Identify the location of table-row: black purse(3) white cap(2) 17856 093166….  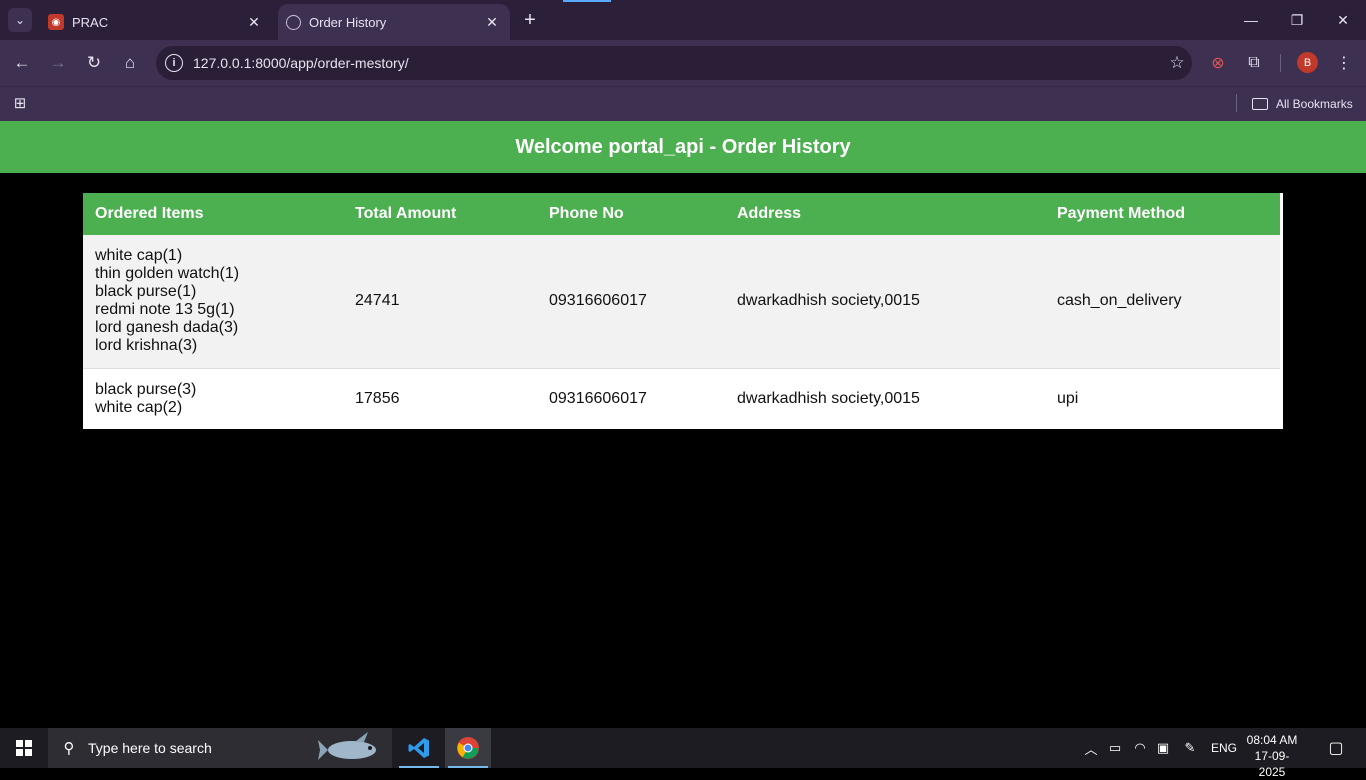
(681, 398).